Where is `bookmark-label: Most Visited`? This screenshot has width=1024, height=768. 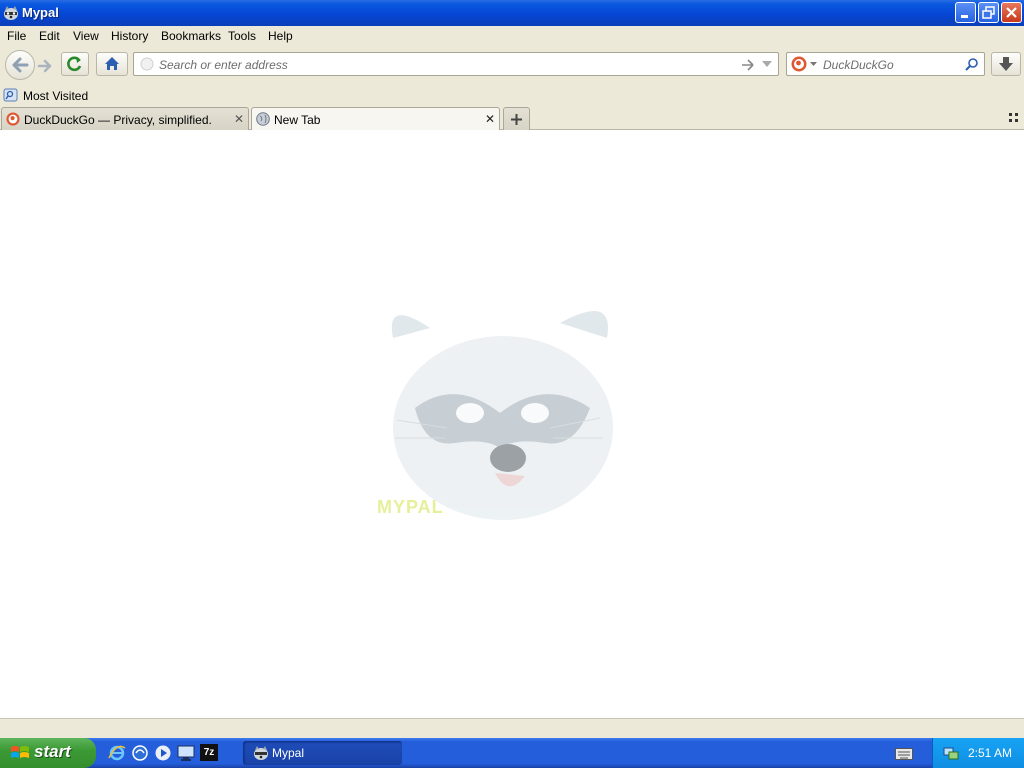
bookmark-label: Most Visited is located at coordinates (56, 96).